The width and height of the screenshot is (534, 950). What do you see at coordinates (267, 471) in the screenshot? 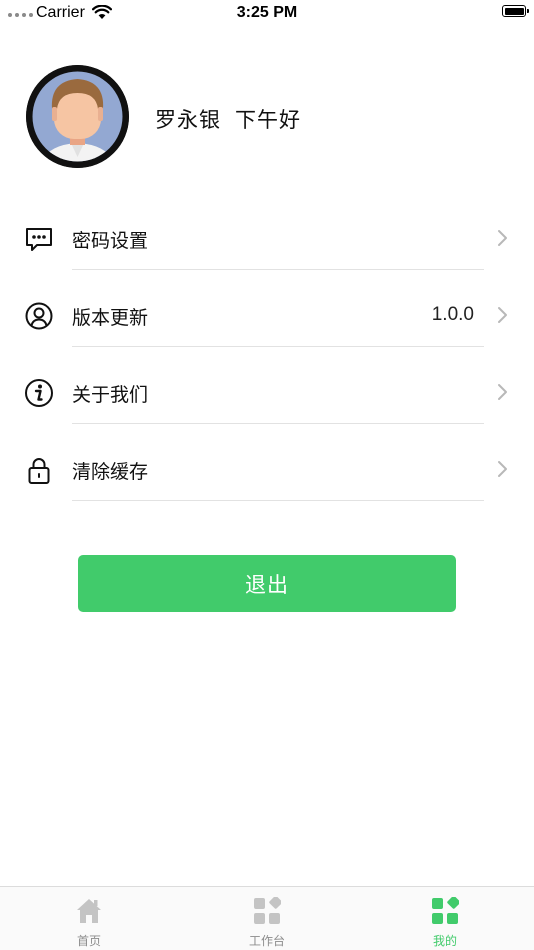
I see `menu-item-clear-cache: 清除缓存` at bounding box center [267, 471].